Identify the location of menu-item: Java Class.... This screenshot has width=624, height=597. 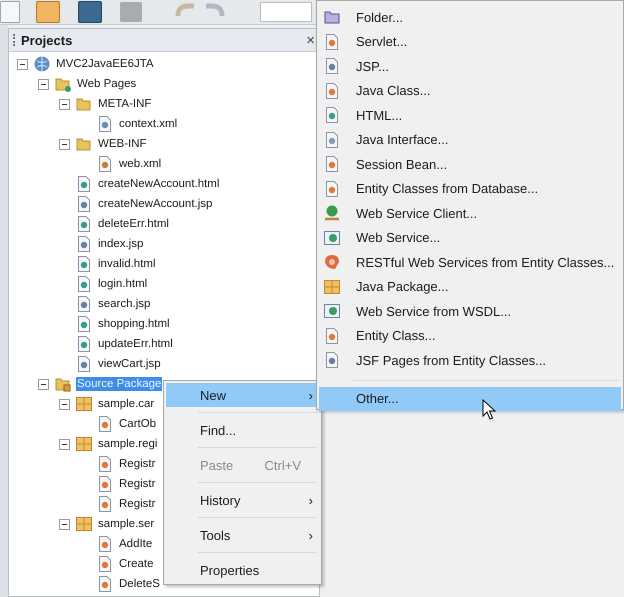
(470, 90).